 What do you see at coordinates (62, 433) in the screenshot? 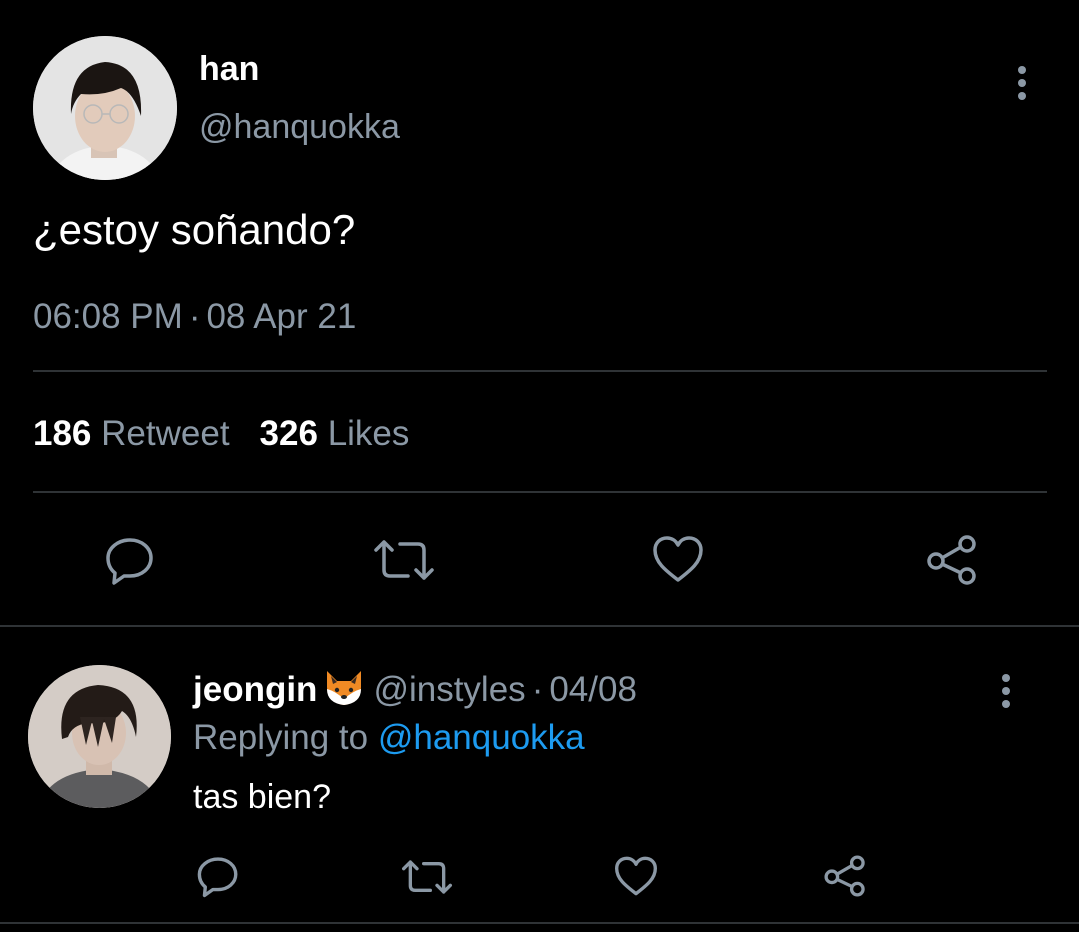
I see `retweet-count: 186` at bounding box center [62, 433].